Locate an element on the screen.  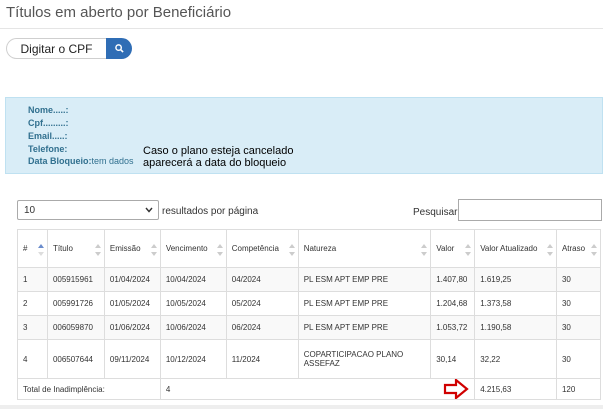
table-cell: 1.053,72 is located at coordinates (453, 327).